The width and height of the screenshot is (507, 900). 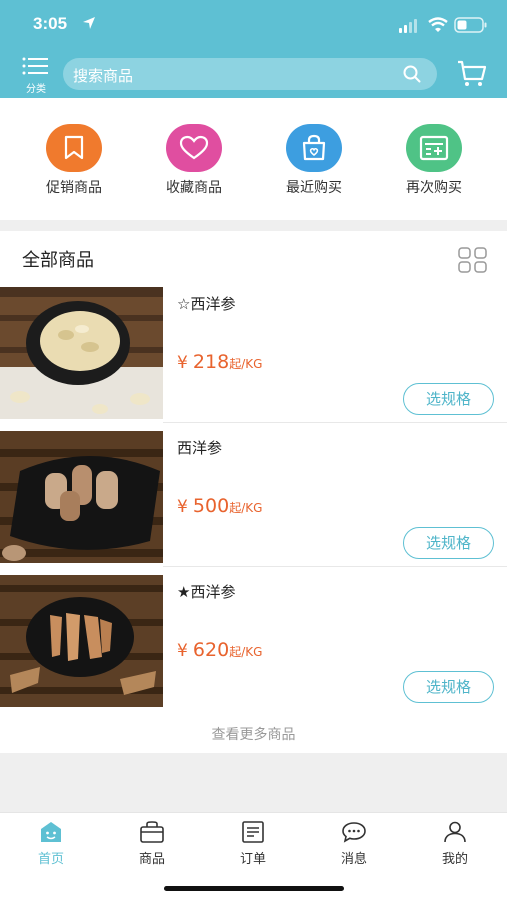 I want to click on top-bar: 分类 搜索商品, so click(x=253, y=74).